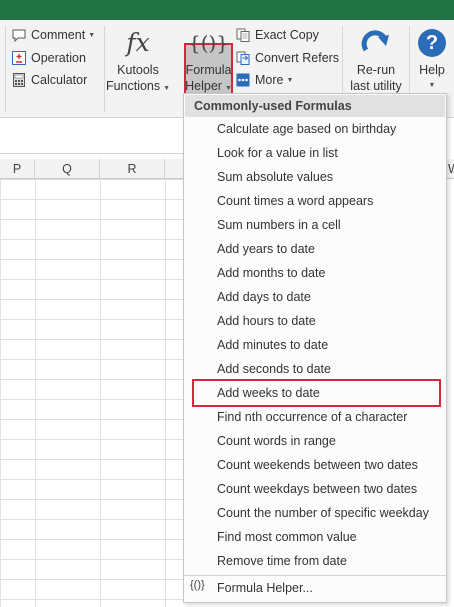 The image size is (454, 607). I want to click on exact-copy-button: Exact Copy, so click(277, 35).